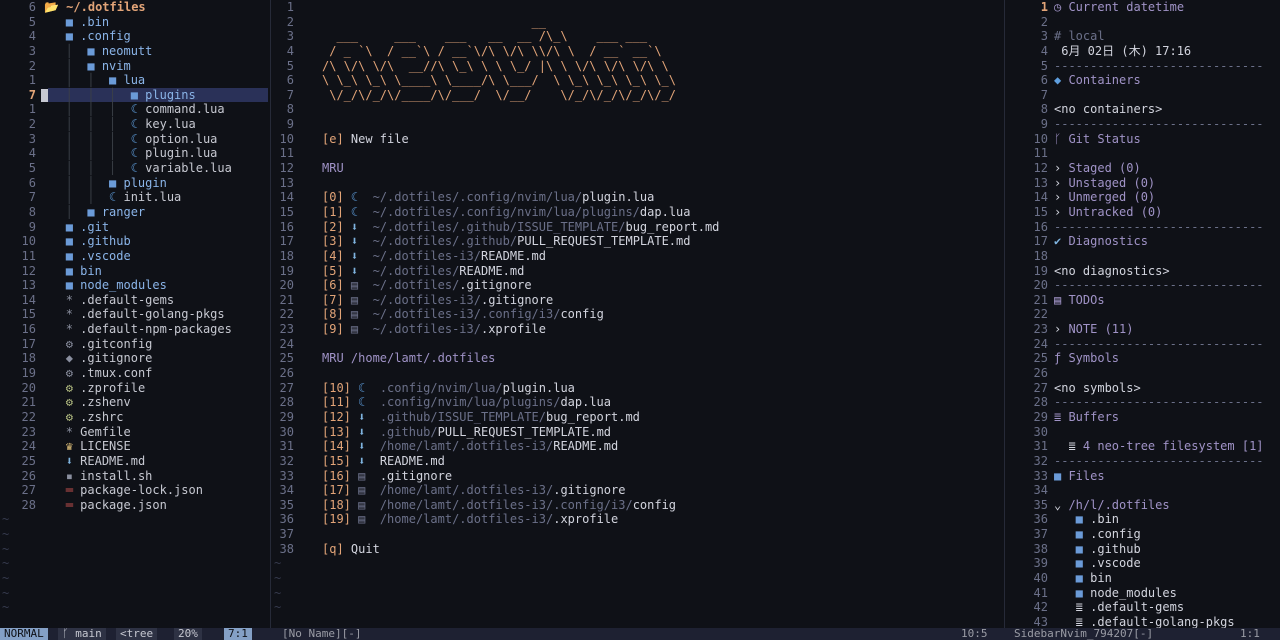  What do you see at coordinates (135, 139) in the screenshot?
I see `tree-file-row: 3 │ │ │ ☾ option.lua` at bounding box center [135, 139].